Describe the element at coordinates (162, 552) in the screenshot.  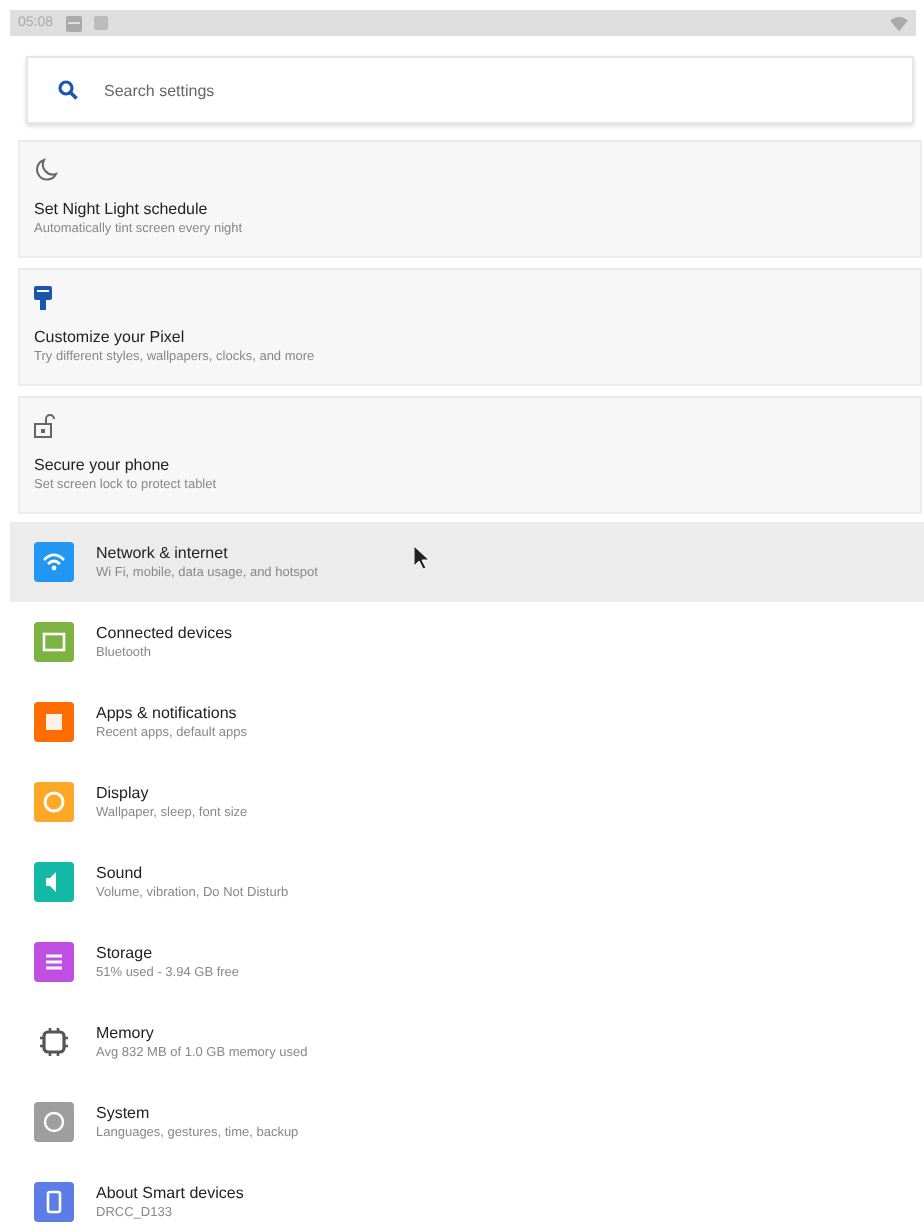
I see `settings-title: Network & internet` at that location.